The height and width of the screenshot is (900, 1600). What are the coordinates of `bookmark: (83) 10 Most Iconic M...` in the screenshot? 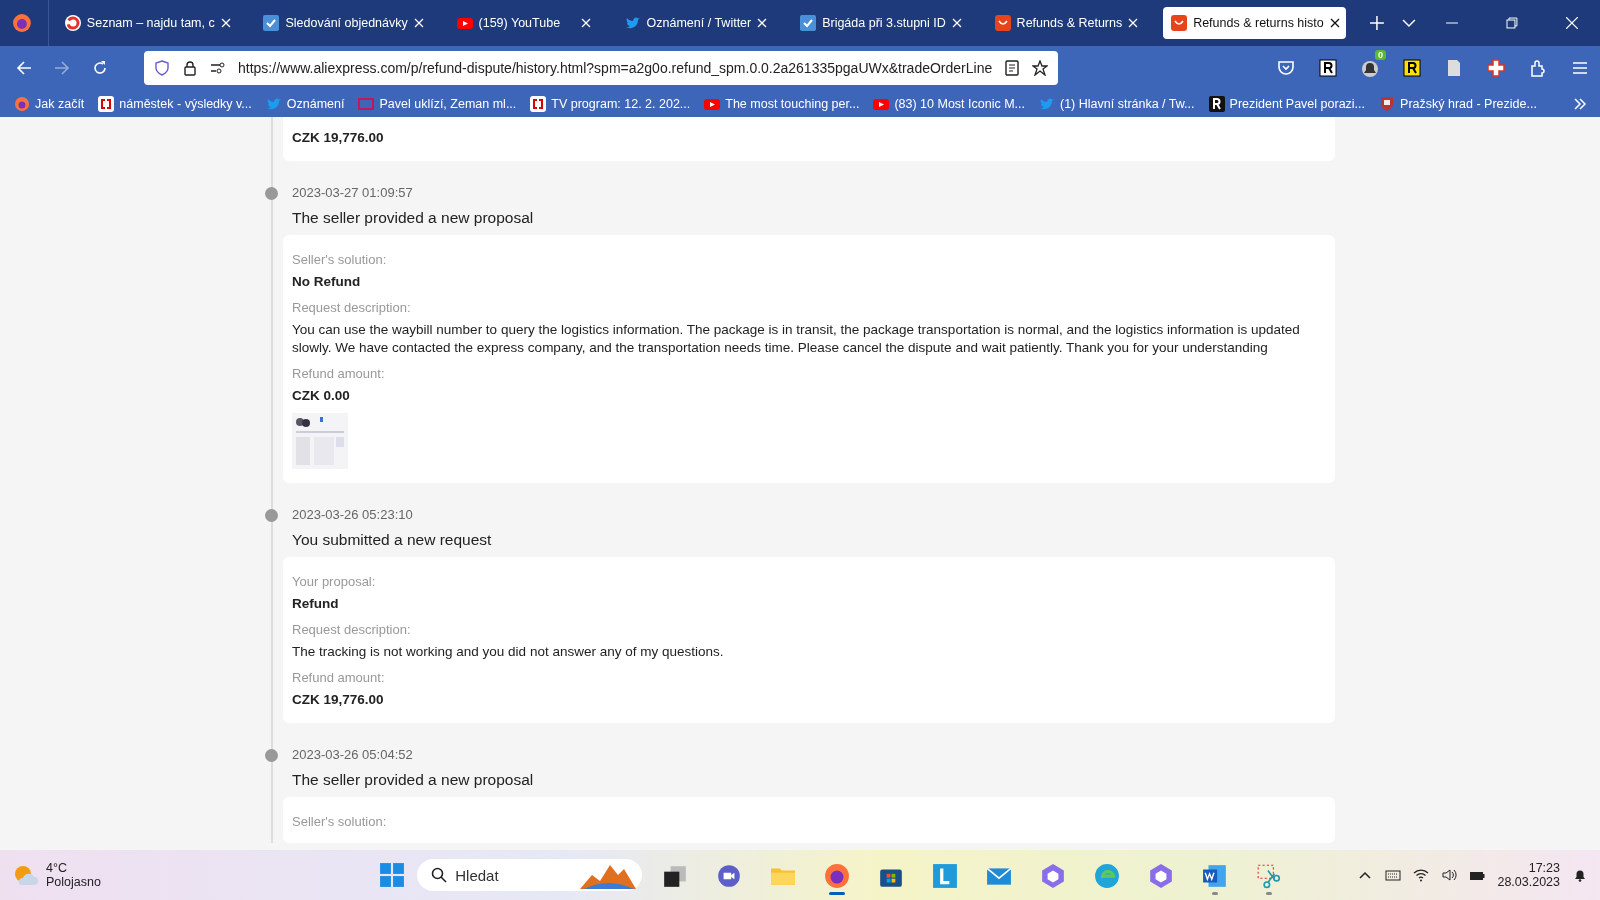 It's located at (949, 103).